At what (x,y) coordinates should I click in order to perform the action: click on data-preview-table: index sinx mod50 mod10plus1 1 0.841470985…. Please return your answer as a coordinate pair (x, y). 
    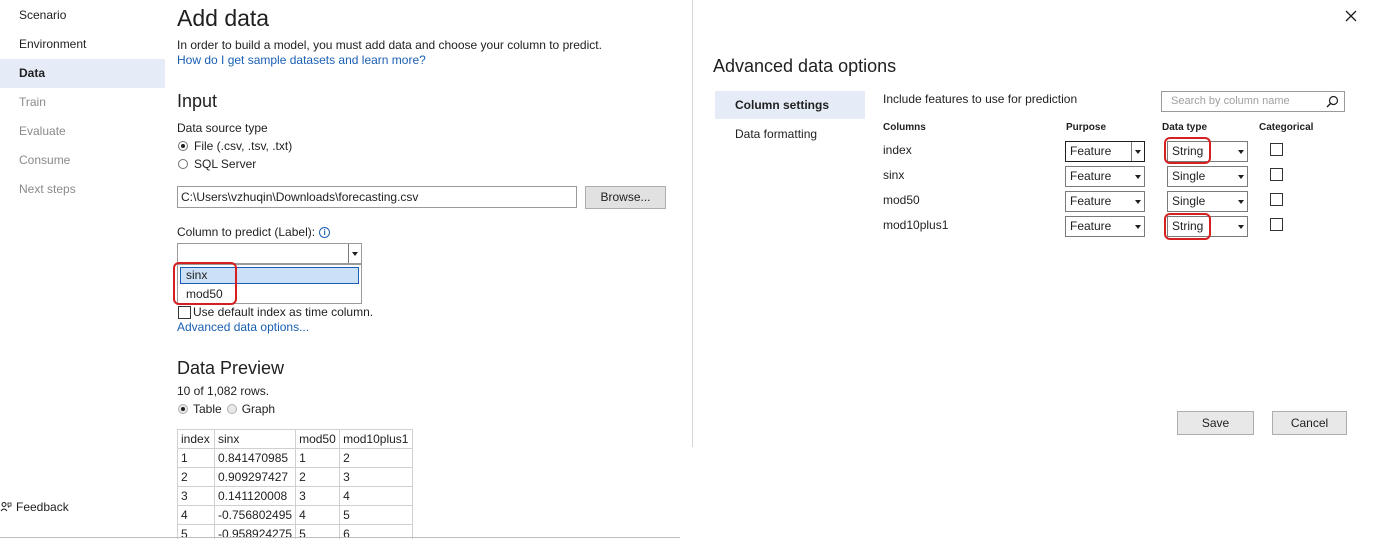
    Looking at the image, I should click on (295, 484).